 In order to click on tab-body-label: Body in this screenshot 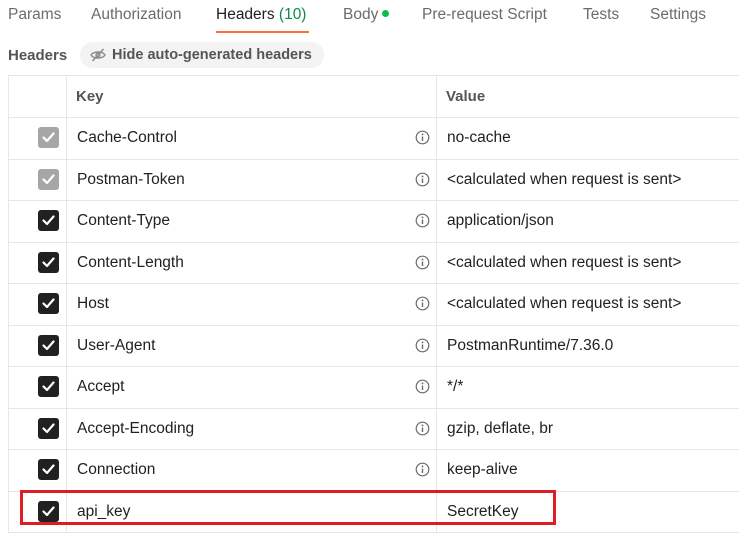, I will do `click(361, 14)`.